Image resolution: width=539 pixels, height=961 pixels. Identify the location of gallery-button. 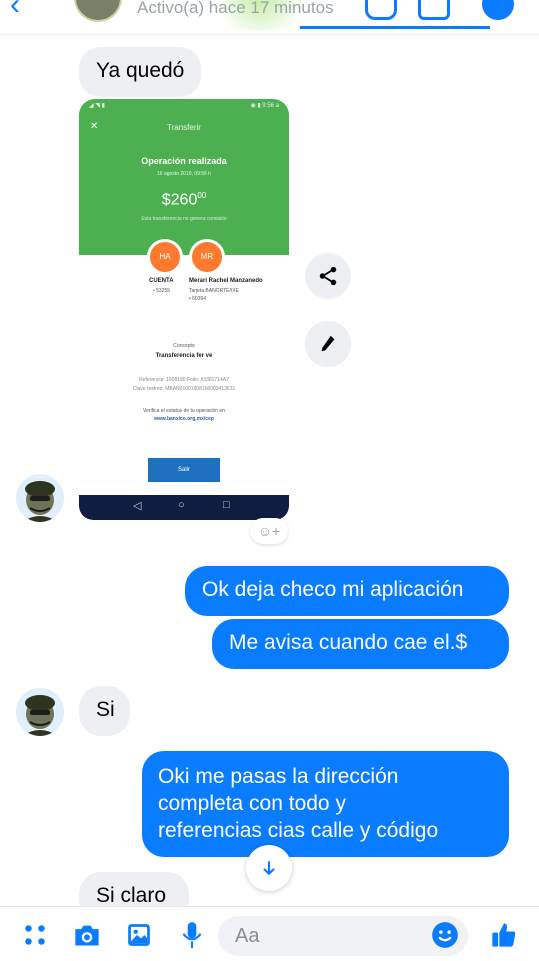
(139, 935).